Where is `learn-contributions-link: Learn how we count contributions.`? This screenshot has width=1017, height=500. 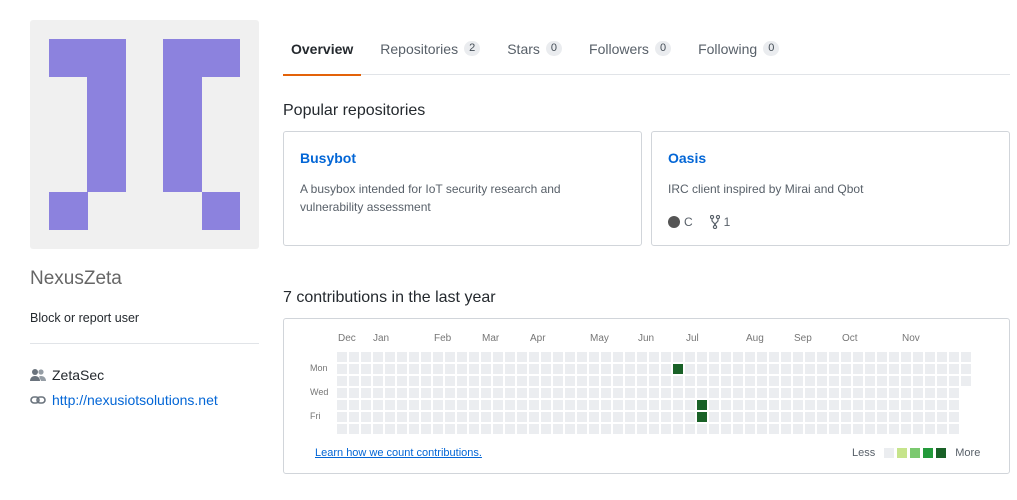 learn-contributions-link: Learn how we count contributions. is located at coordinates (398, 453).